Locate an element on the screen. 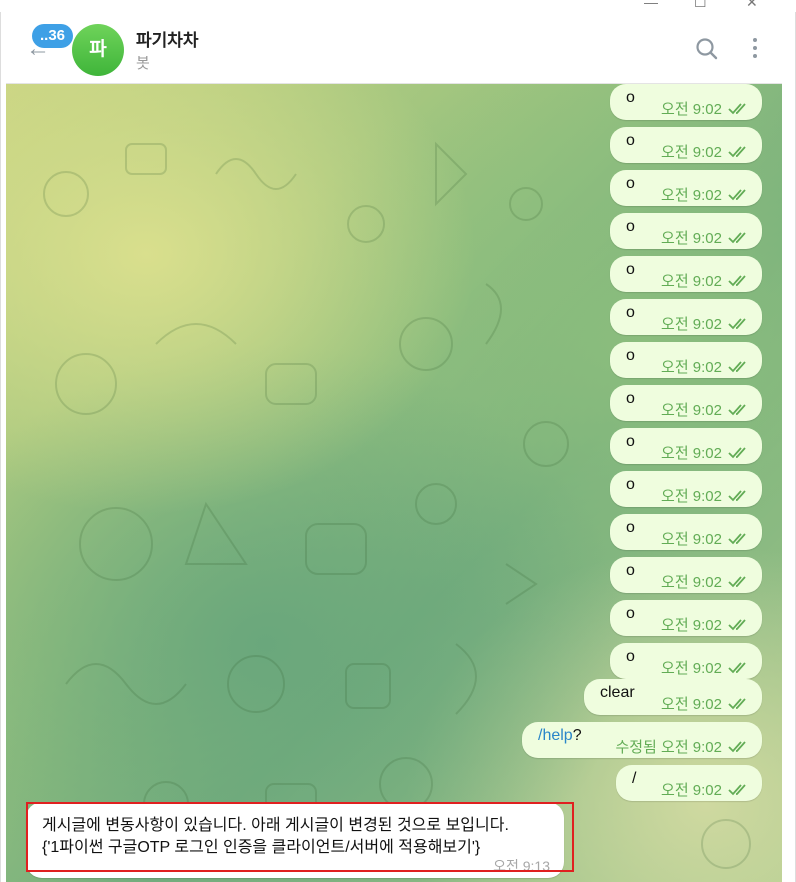  message-text: / is located at coordinates (634, 778).